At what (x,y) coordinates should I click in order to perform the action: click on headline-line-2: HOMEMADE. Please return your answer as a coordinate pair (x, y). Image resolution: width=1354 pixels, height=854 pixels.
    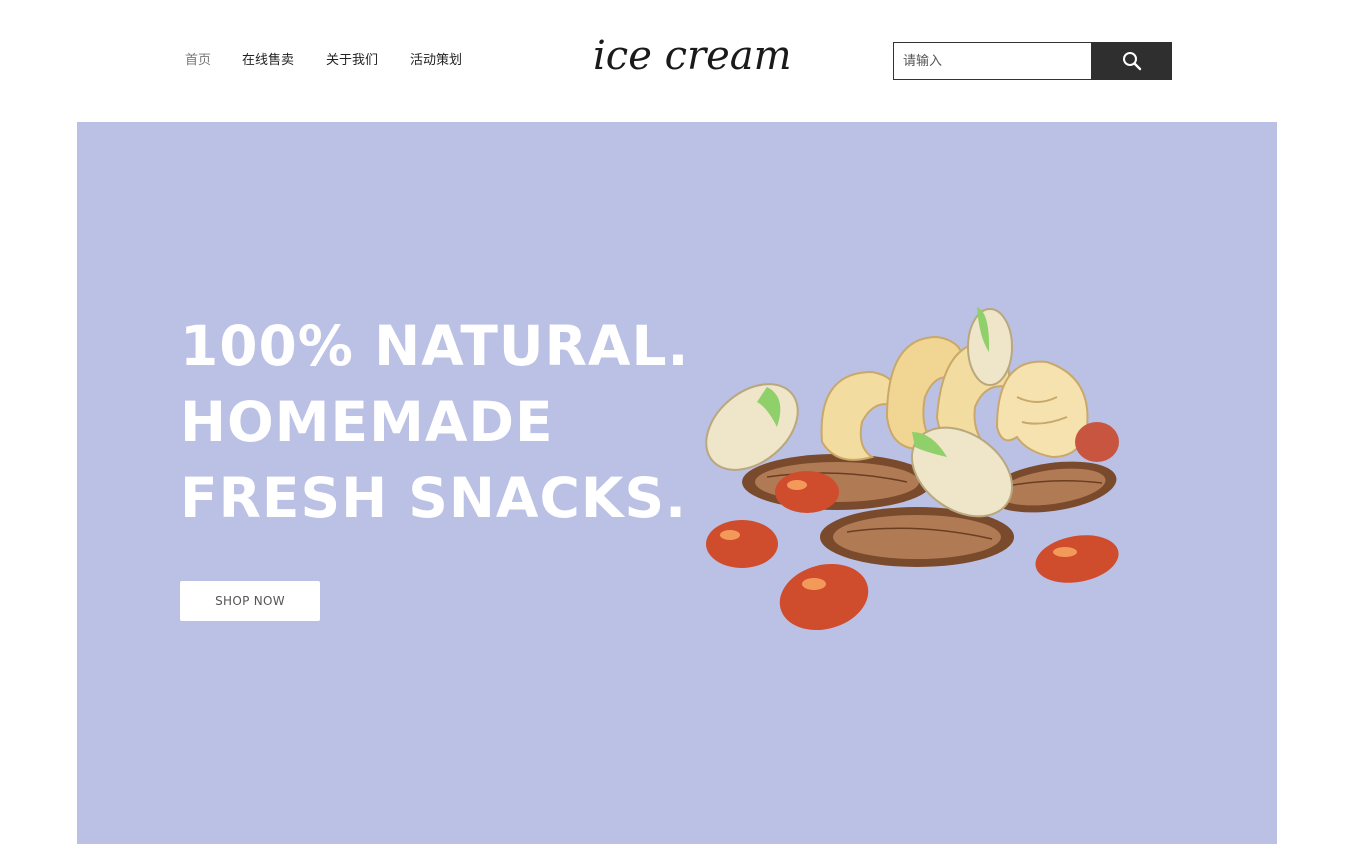
    Looking at the image, I should click on (367, 422).